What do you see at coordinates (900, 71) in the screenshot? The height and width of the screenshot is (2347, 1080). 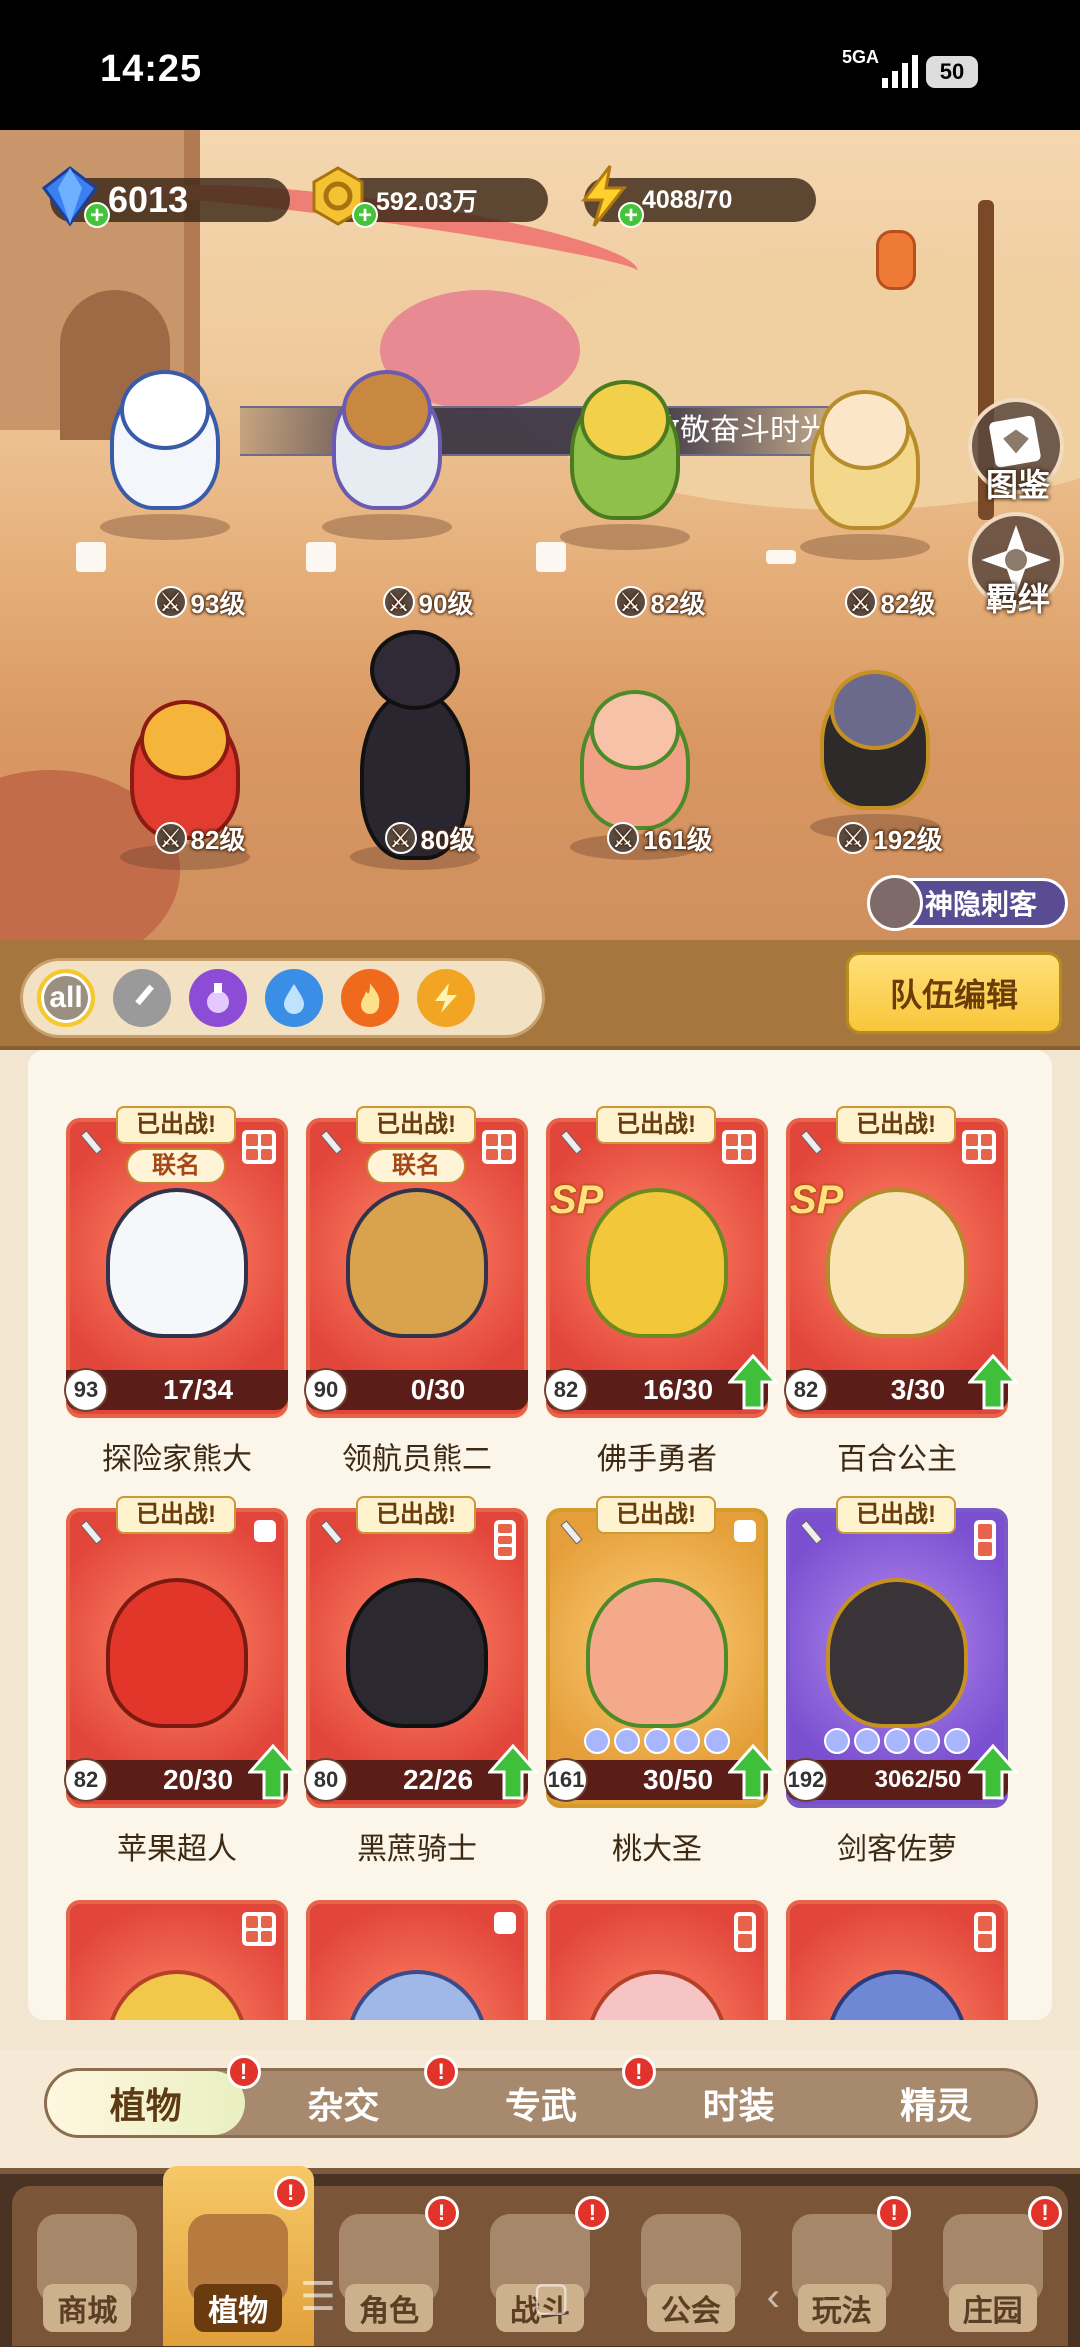 I see `signal-icon` at bounding box center [900, 71].